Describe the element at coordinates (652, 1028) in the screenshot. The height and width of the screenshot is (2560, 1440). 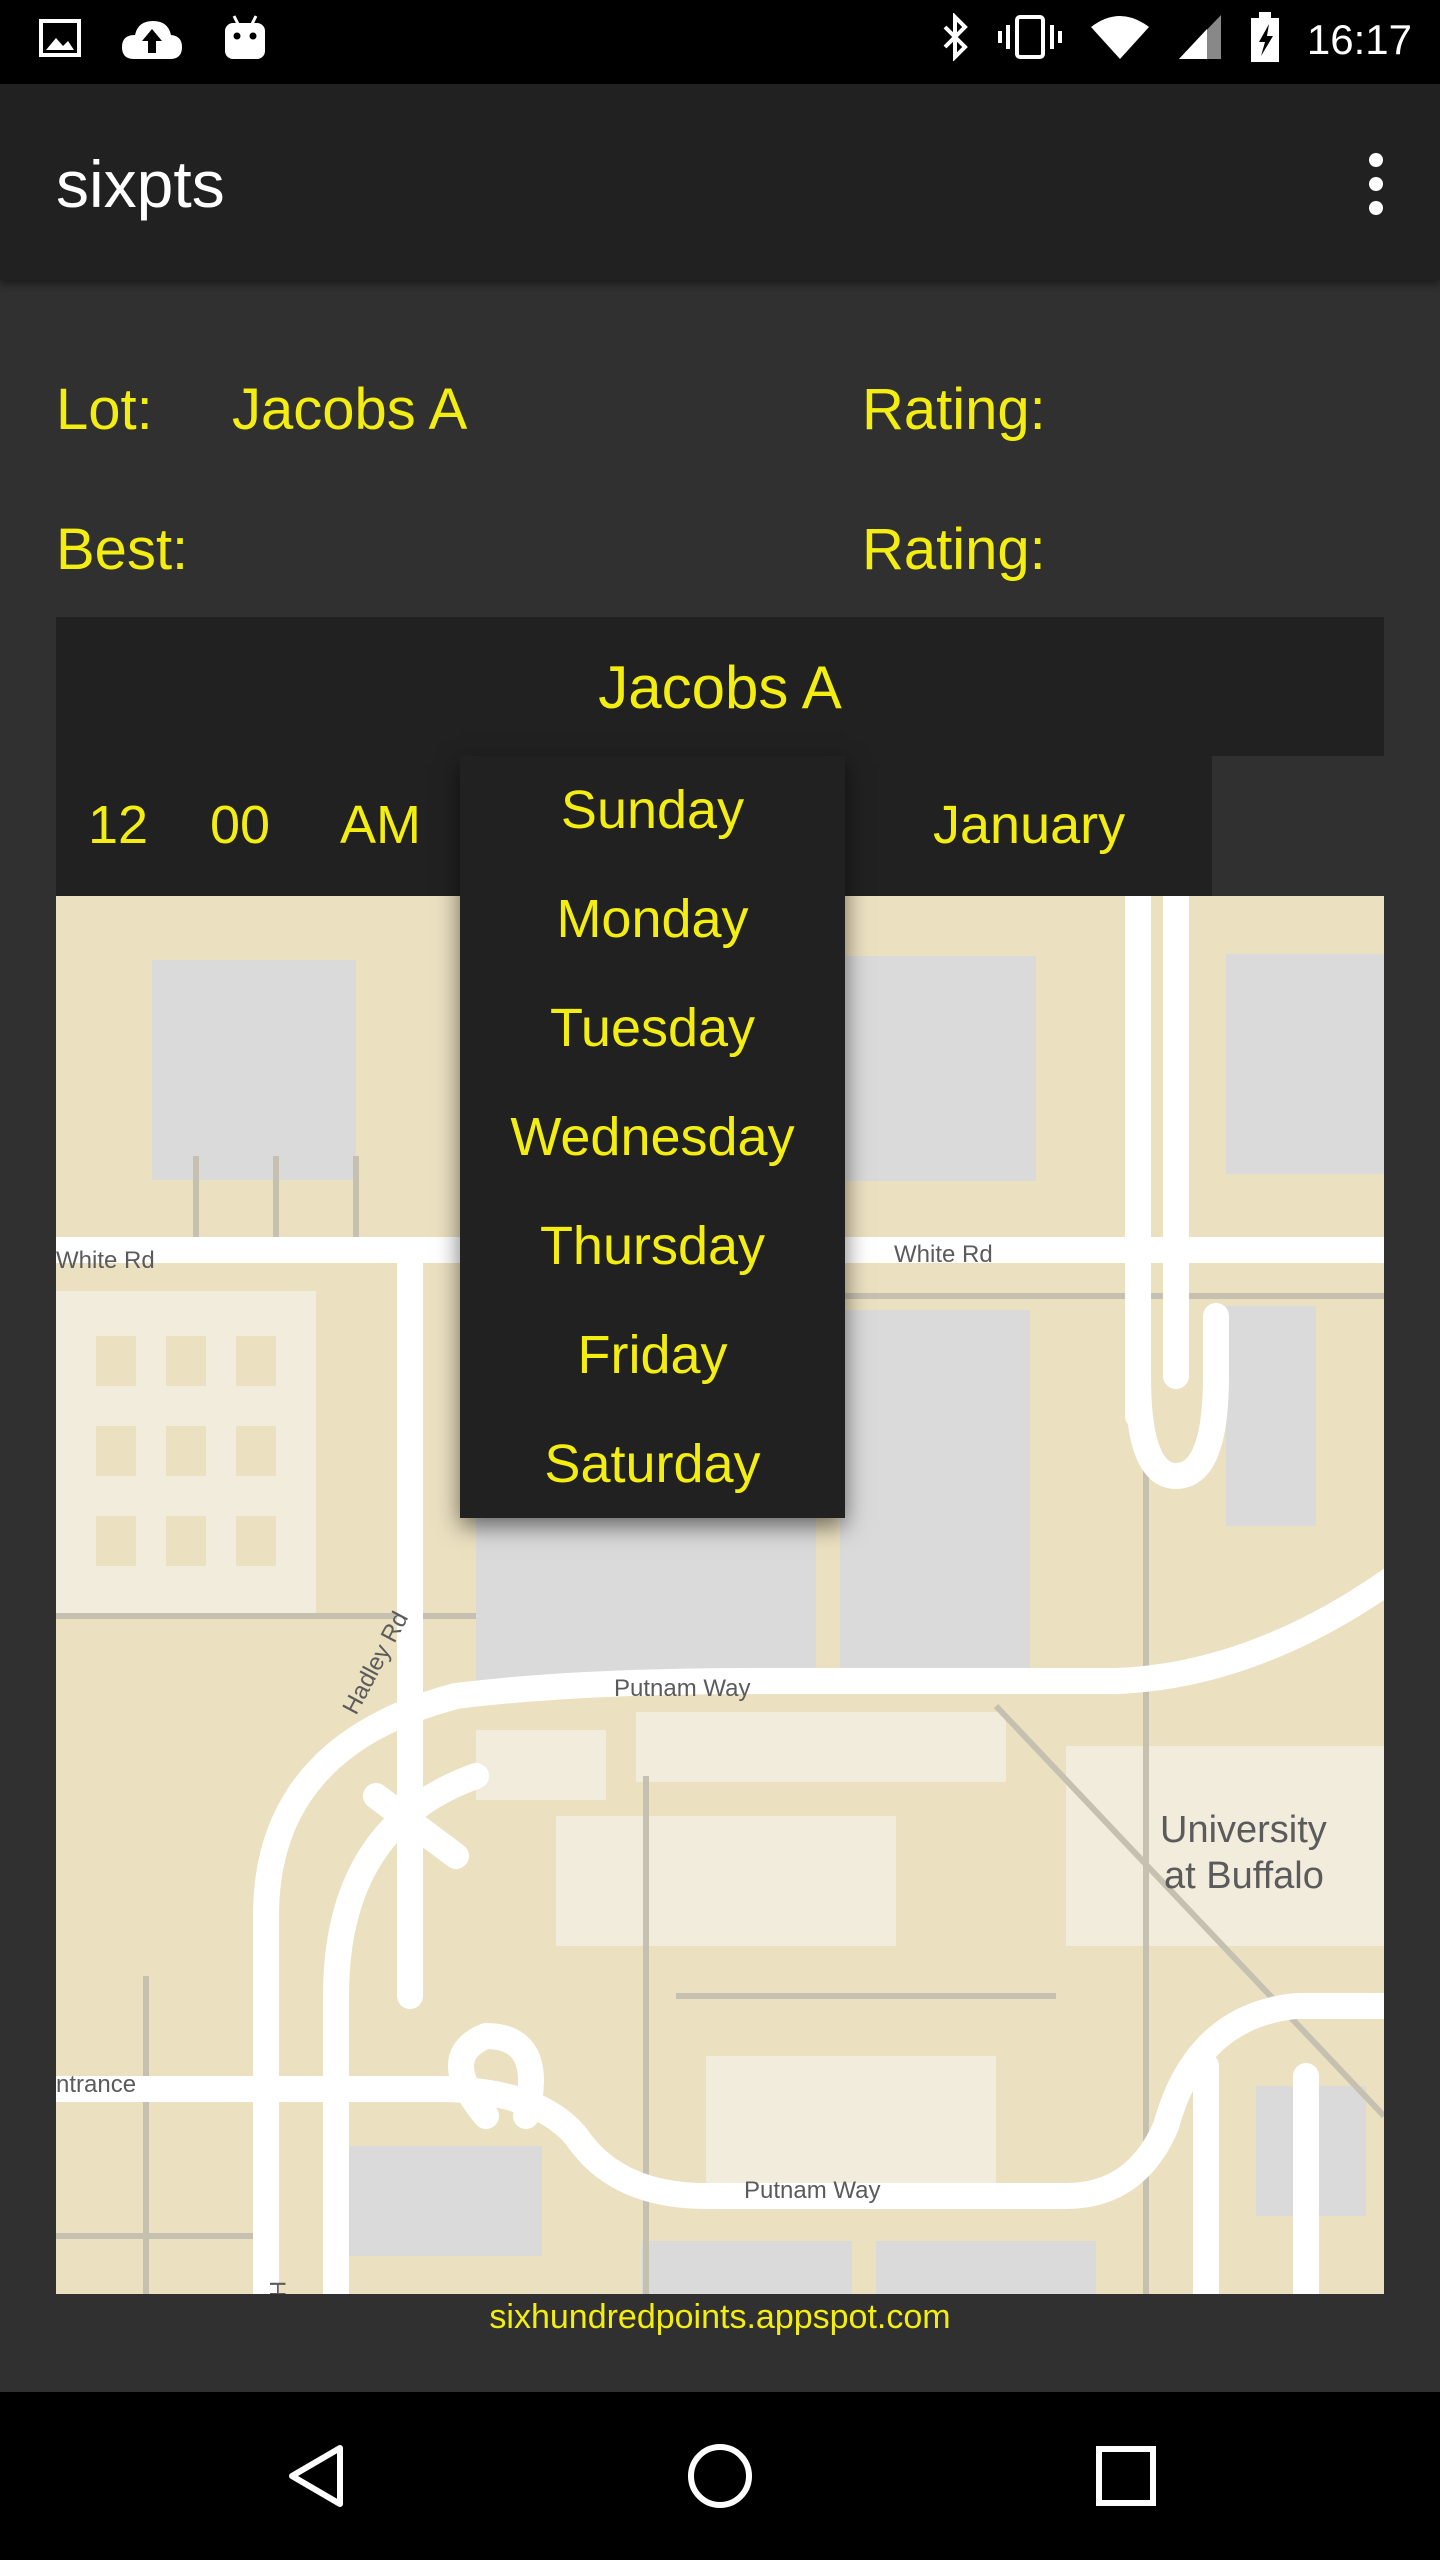
I see `day-option-tuesday: Tuesday` at that location.